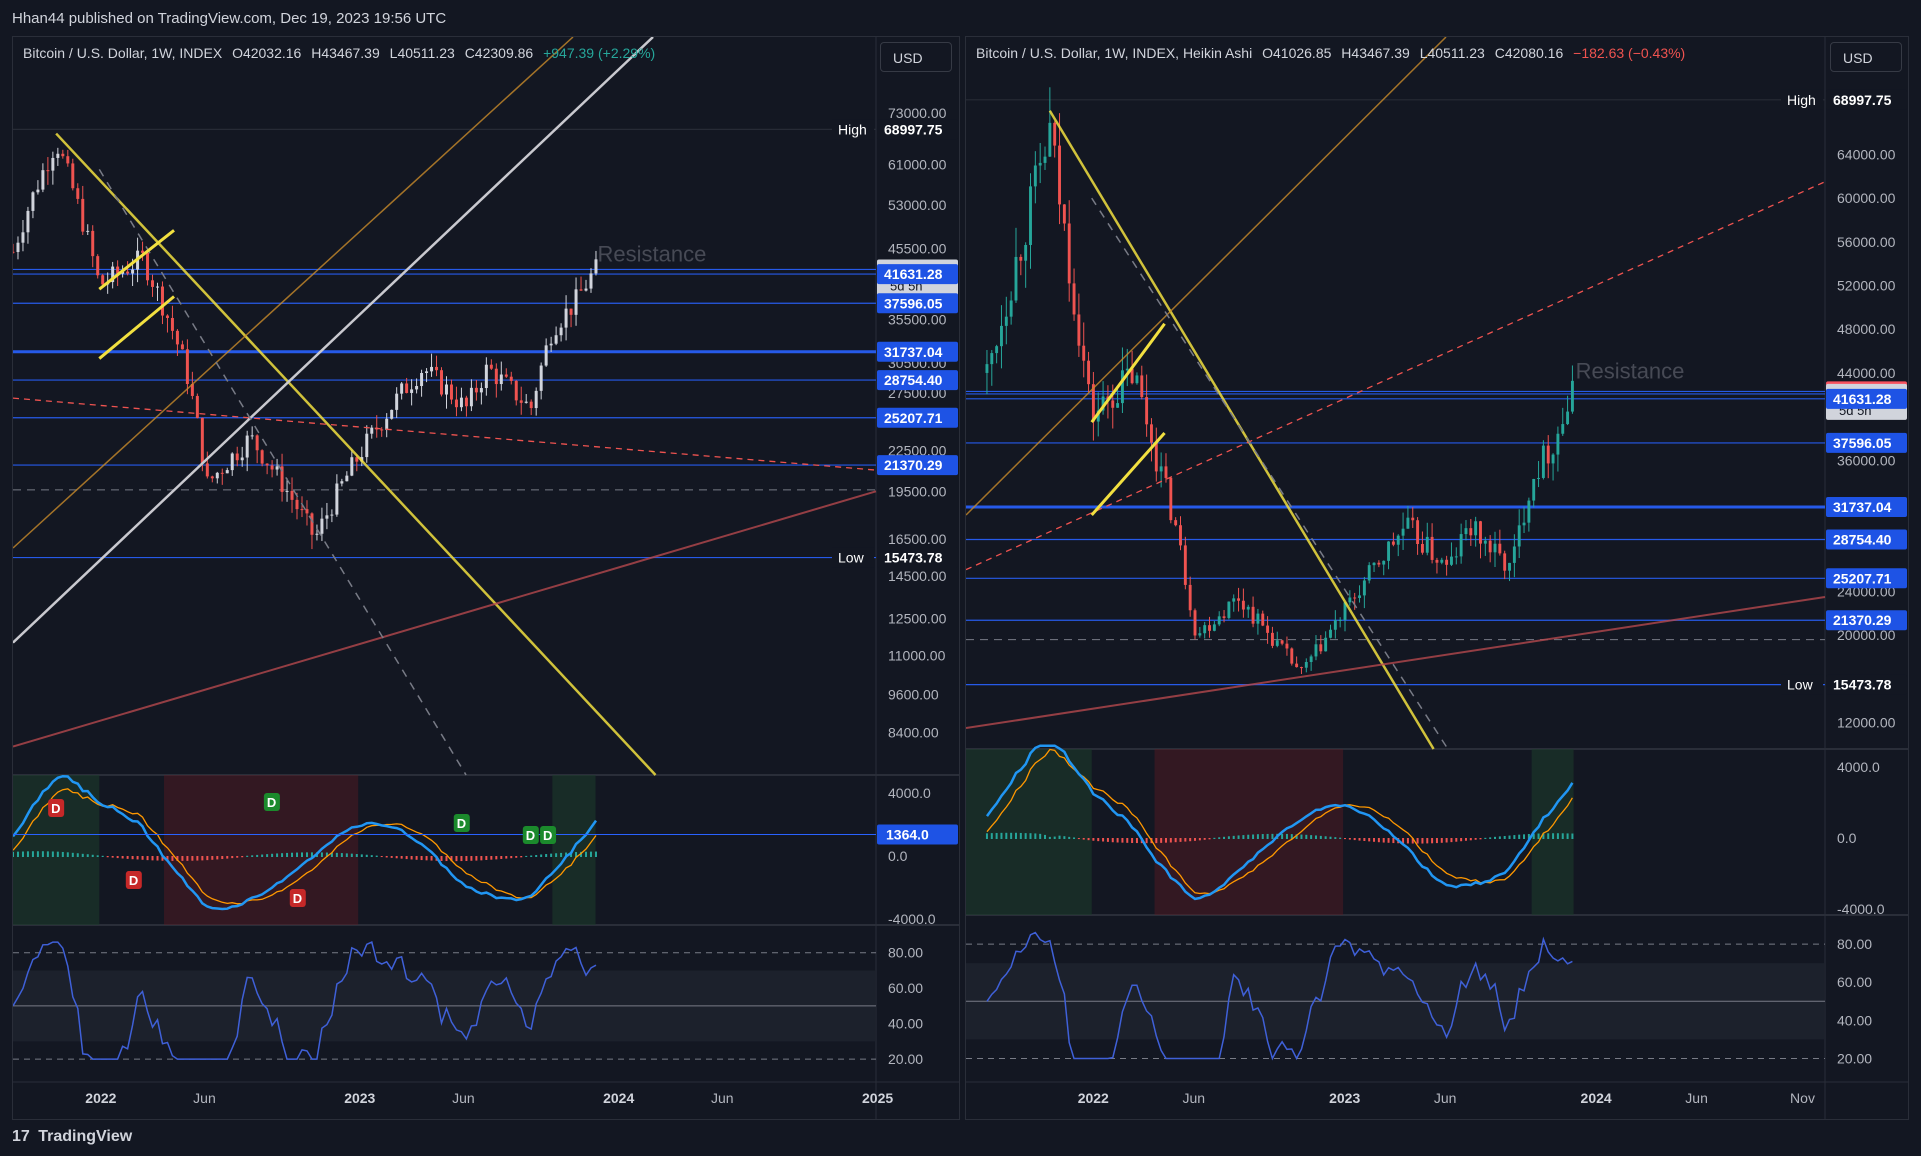  Describe the element at coordinates (916, 57) in the screenshot. I see `left-currency-select: USD` at that location.